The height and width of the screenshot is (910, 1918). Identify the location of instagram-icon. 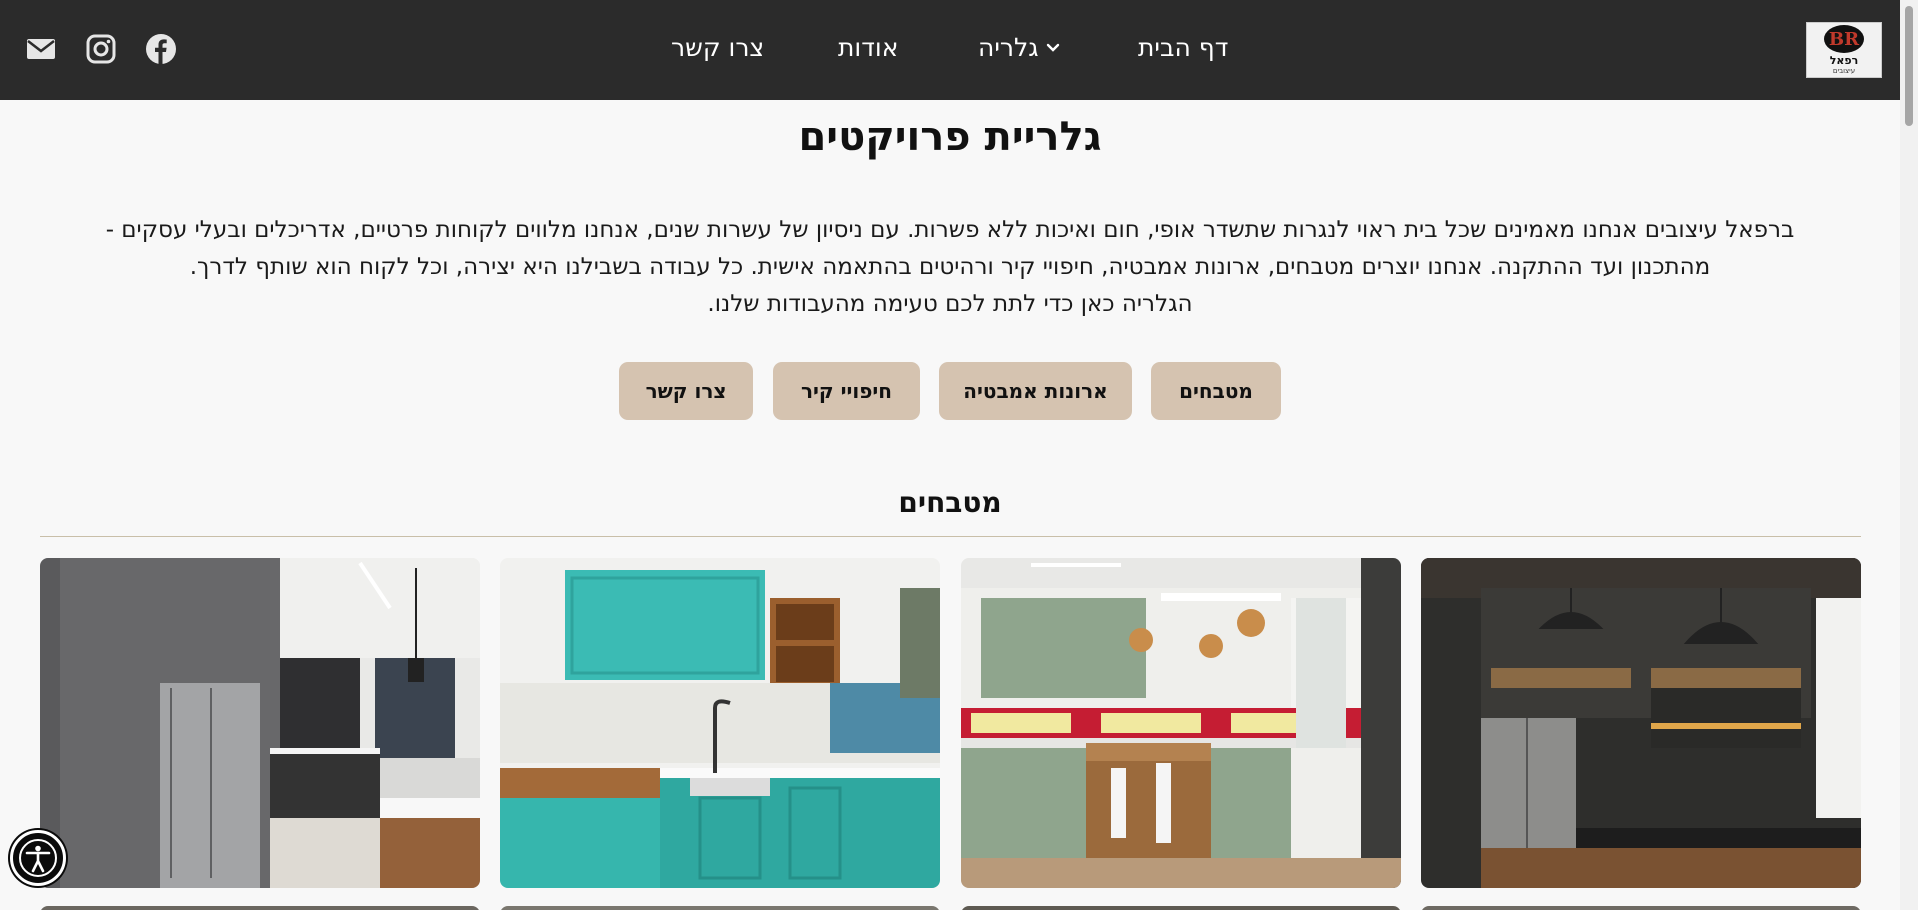
(101, 49).